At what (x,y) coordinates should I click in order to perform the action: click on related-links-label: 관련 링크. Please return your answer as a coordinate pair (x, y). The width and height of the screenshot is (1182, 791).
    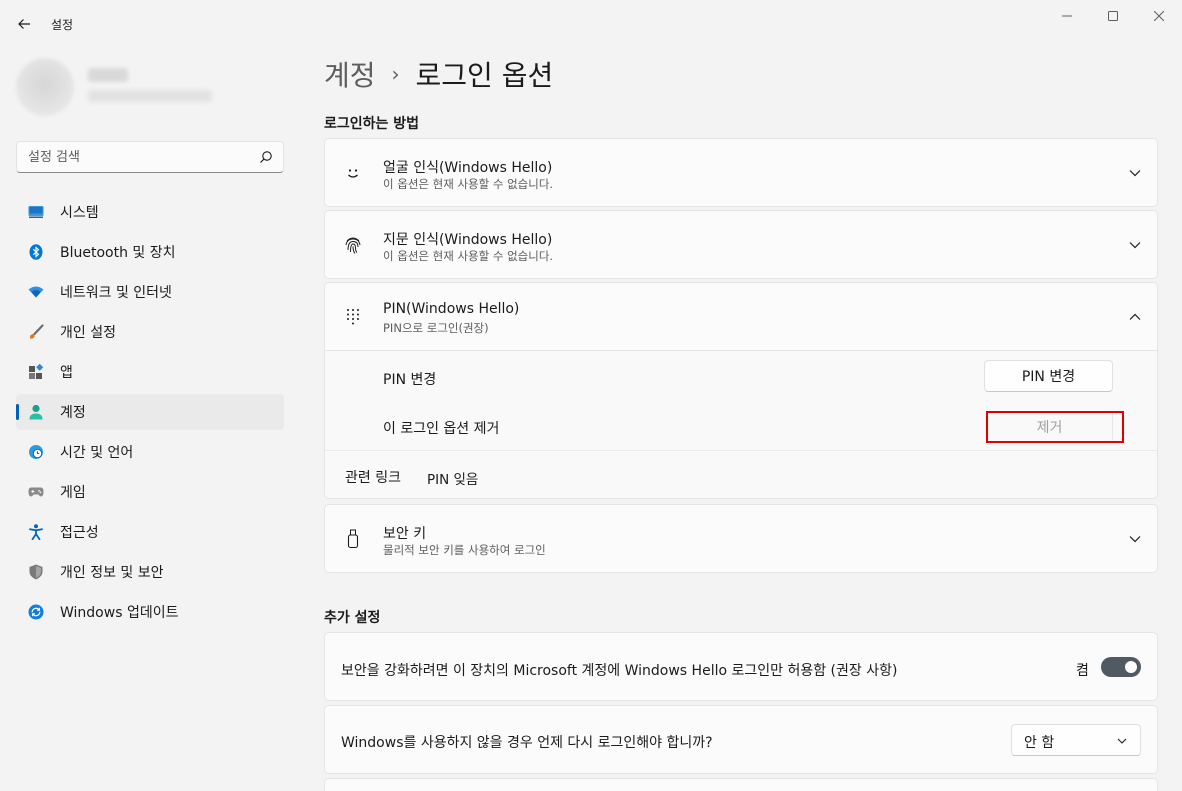
    Looking at the image, I should click on (373, 478).